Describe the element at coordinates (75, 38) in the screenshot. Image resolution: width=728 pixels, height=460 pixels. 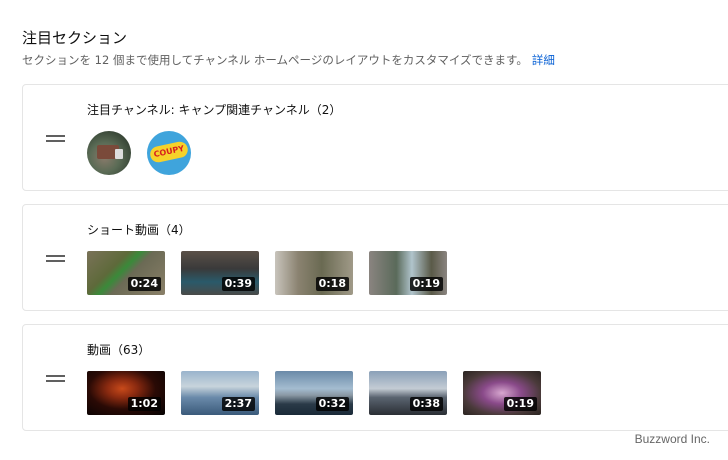
I see `page-title: 注目セクション` at that location.